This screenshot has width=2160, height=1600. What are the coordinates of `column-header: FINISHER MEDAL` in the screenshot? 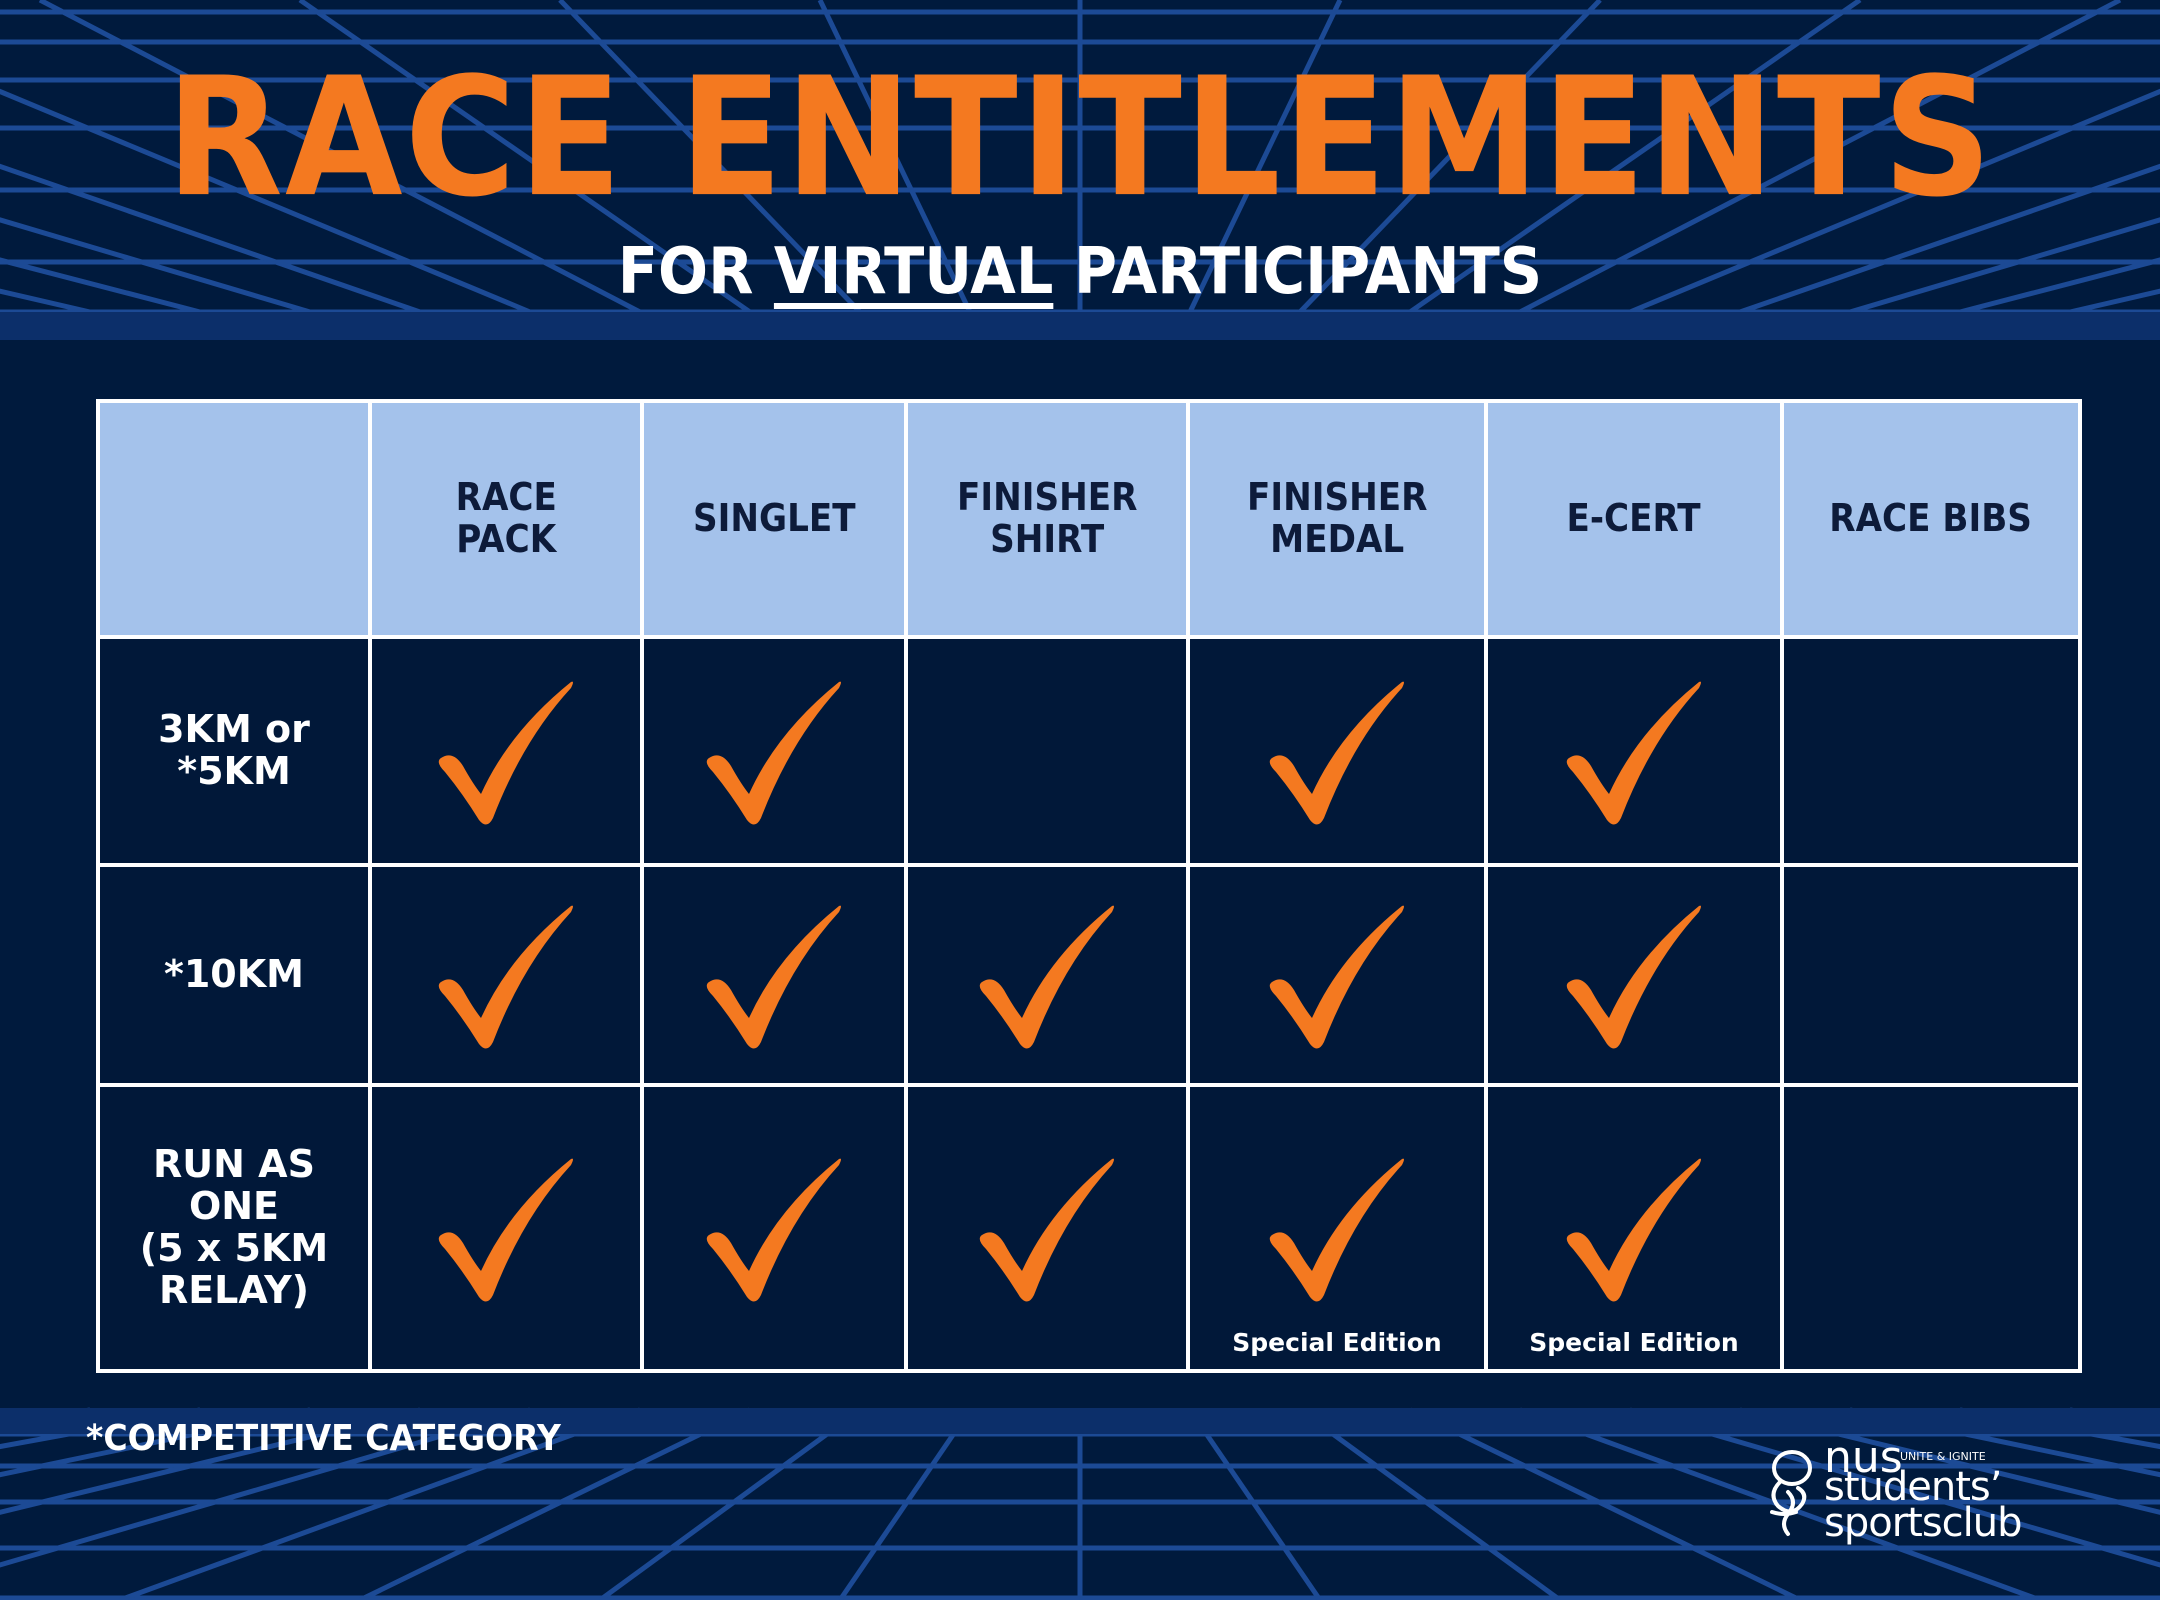 It's located at (1337, 519).